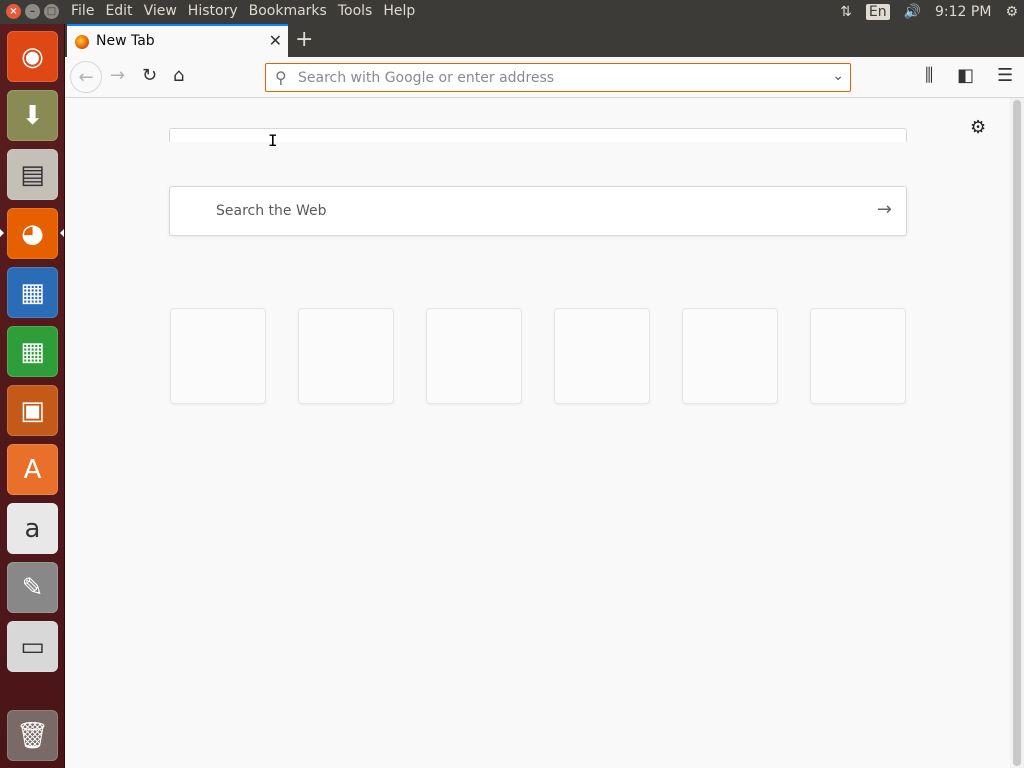 This screenshot has height=768, width=1024. Describe the element at coordinates (838, 76) in the screenshot. I see `chevron-down-icon: ⌄` at that location.